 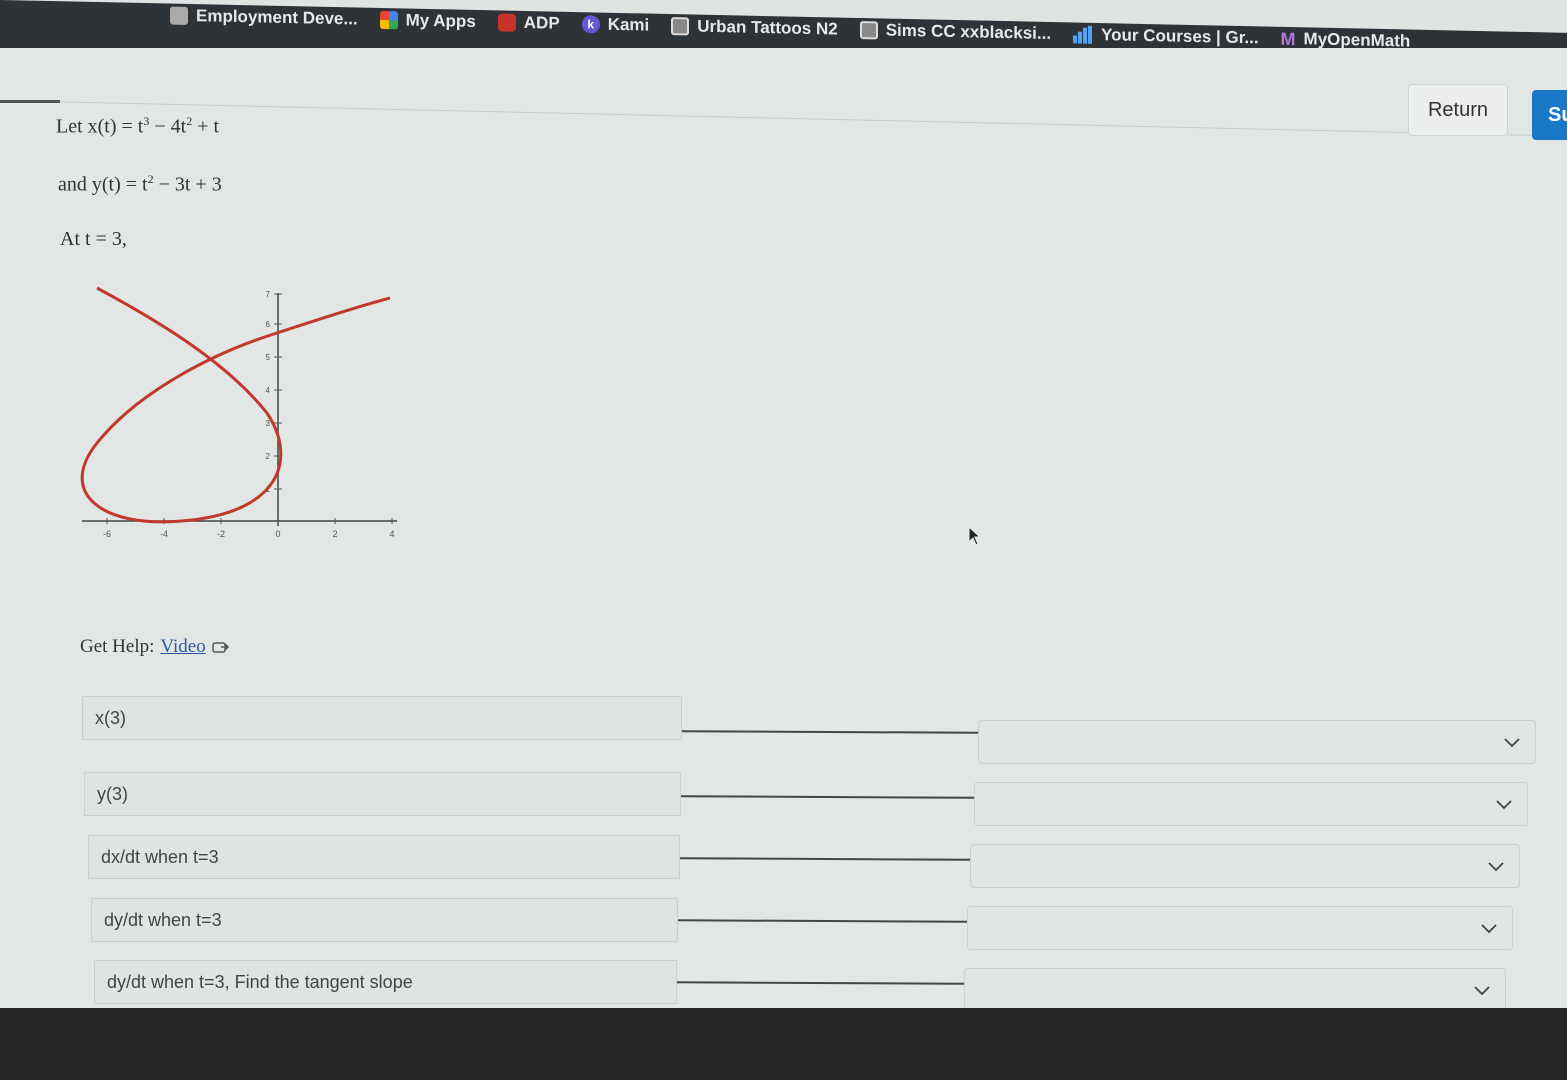 What do you see at coordinates (1458, 110) in the screenshot?
I see `return-button: Return` at bounding box center [1458, 110].